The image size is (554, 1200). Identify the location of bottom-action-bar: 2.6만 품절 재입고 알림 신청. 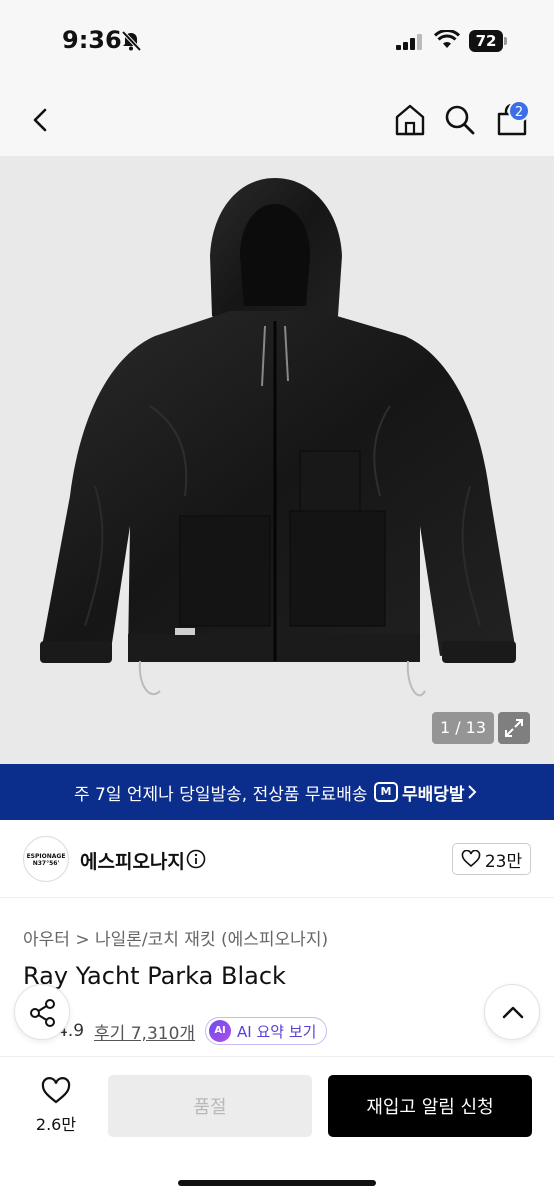
(277, 1128).